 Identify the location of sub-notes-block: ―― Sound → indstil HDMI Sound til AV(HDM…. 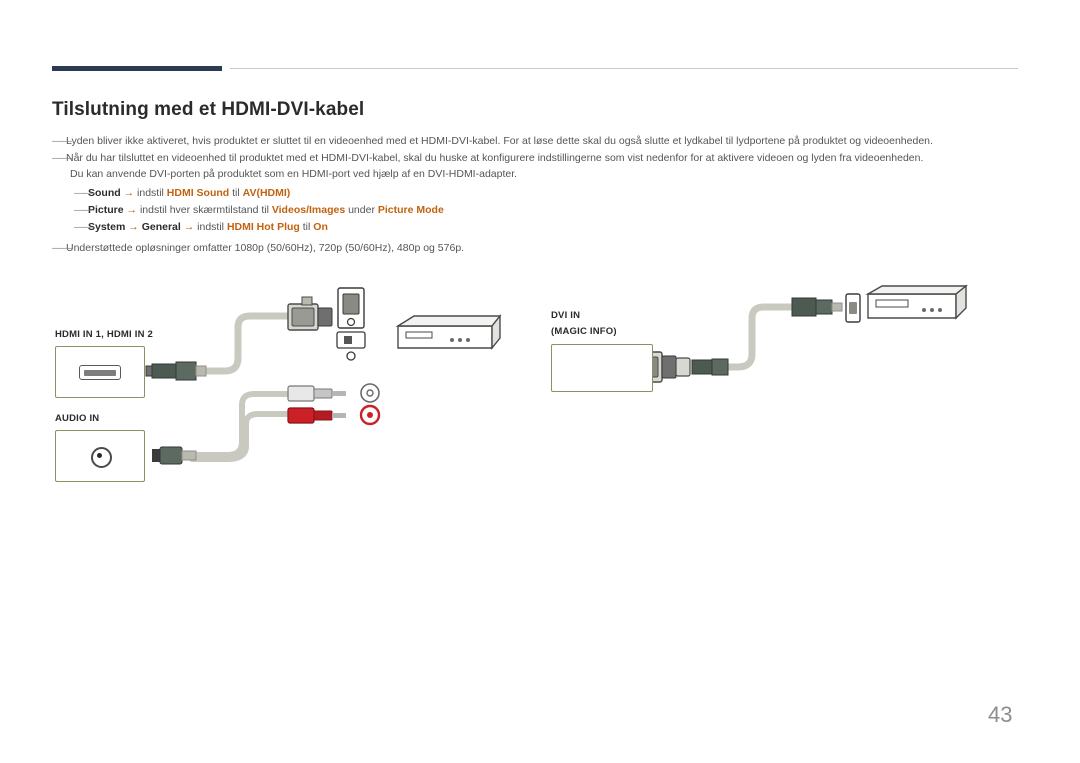
(542, 210).